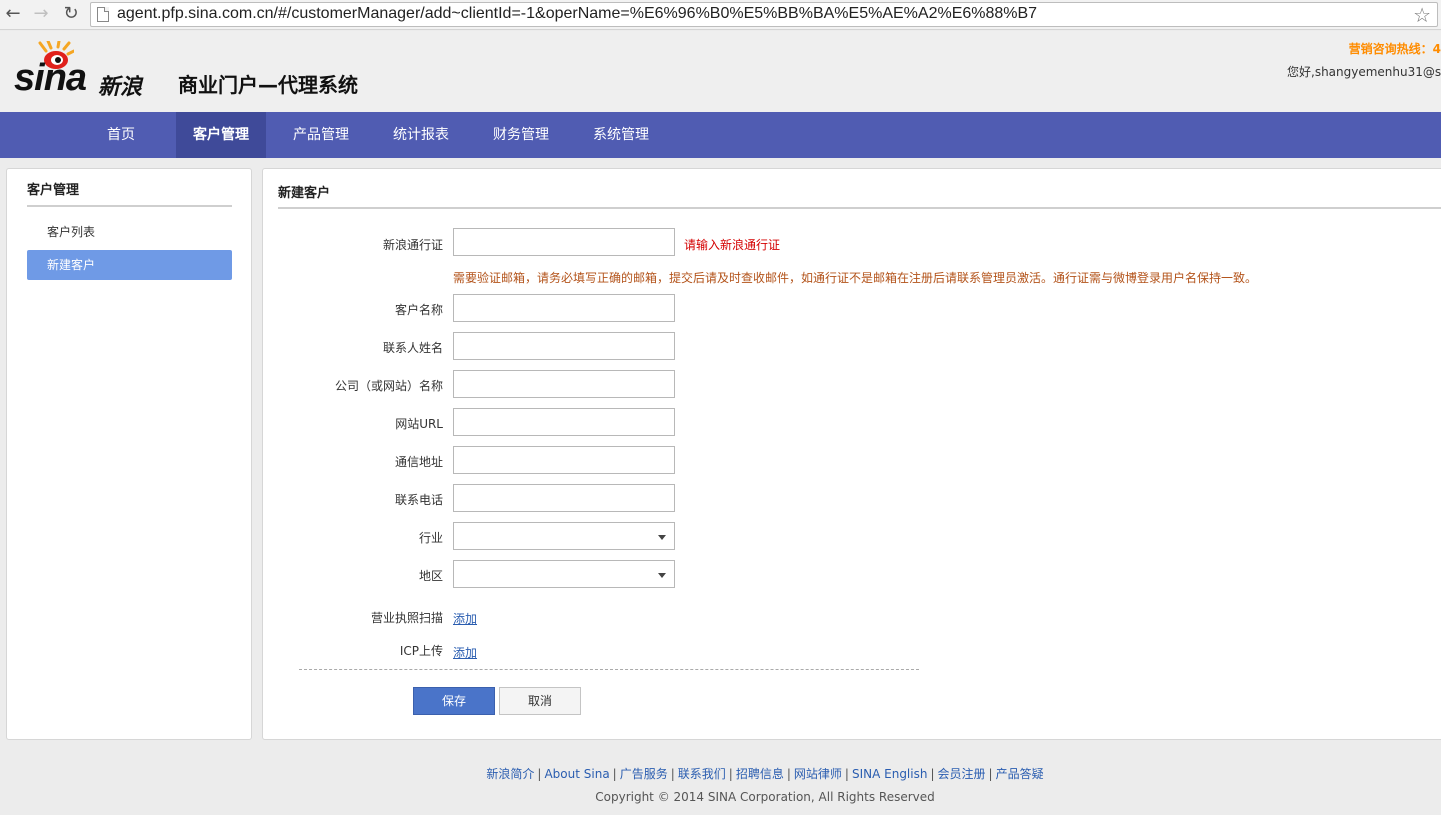  What do you see at coordinates (418, 310) in the screenshot?
I see `customer-name-label: 客户名称` at bounding box center [418, 310].